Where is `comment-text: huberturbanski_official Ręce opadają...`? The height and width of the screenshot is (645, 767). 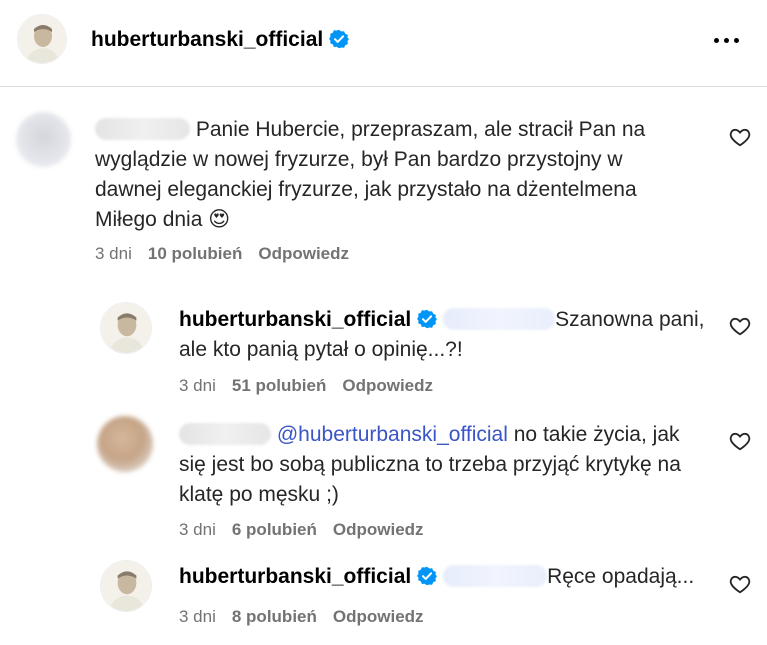
comment-text: huberturbanski_official Ręce opadają... is located at coordinates (444, 577).